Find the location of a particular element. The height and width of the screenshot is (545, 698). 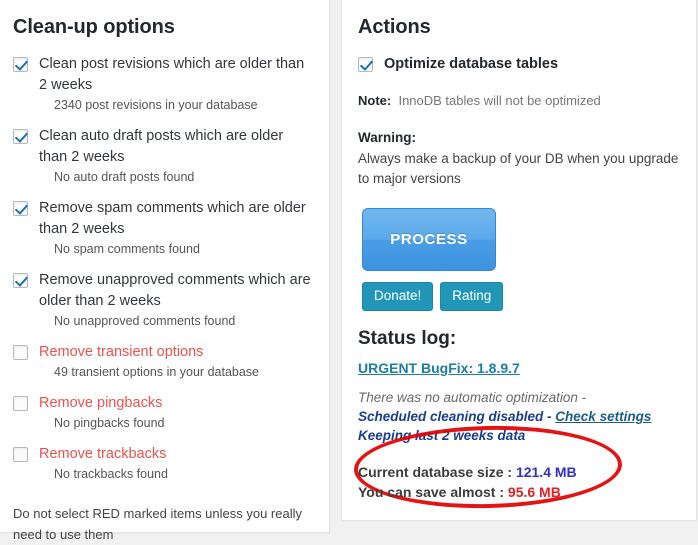

checkbox-optimize-database-tables is located at coordinates (365, 64).